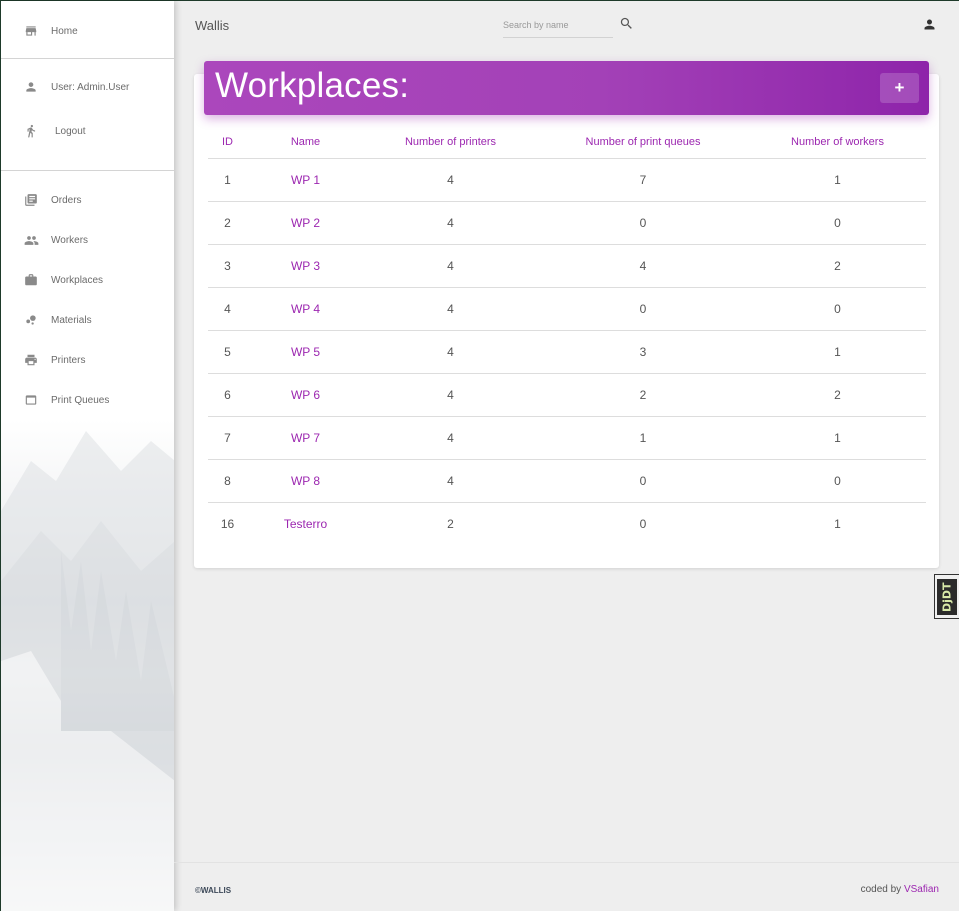 The image size is (959, 911). I want to click on workplace-link: WP 5, so click(305, 352).